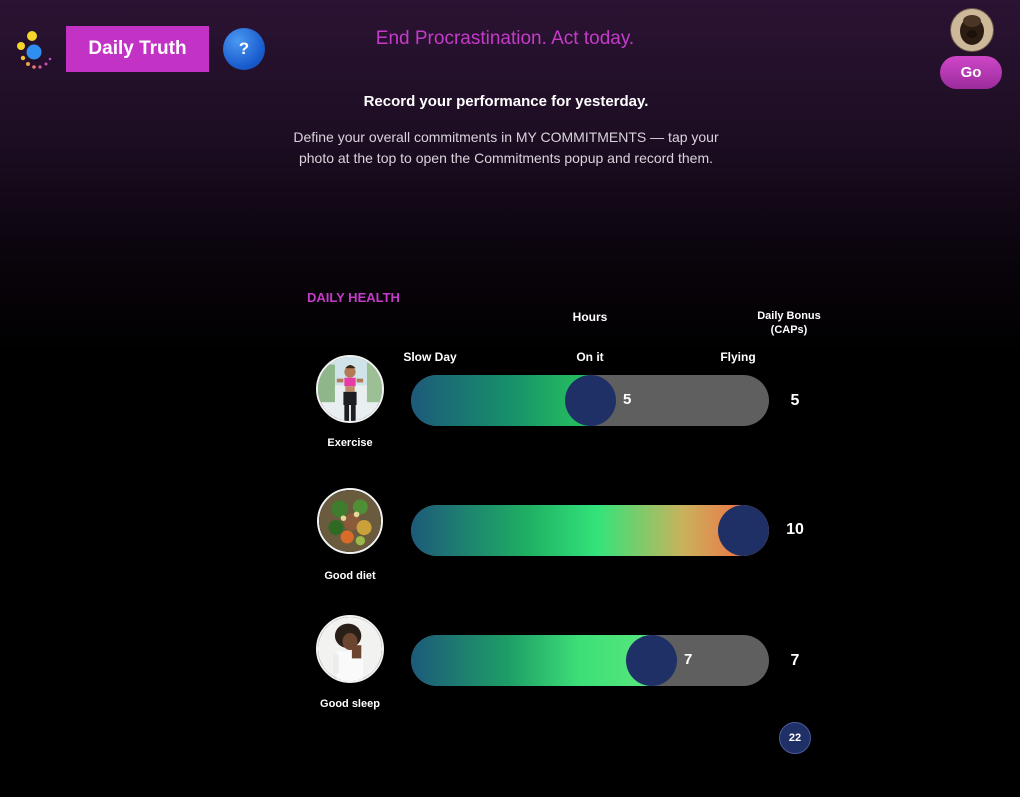  What do you see at coordinates (350, 576) in the screenshot?
I see `diet-label: Good diet` at bounding box center [350, 576].